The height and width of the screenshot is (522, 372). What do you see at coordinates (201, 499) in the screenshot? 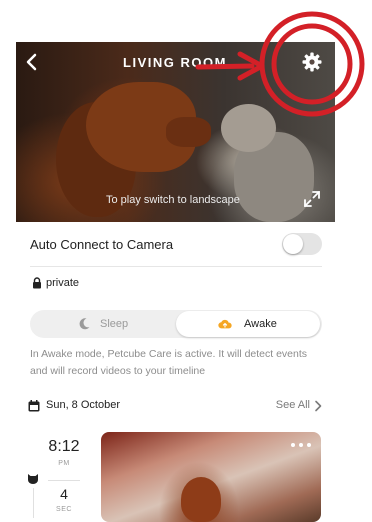
I see `dog-thumbnail-shape` at bounding box center [201, 499].